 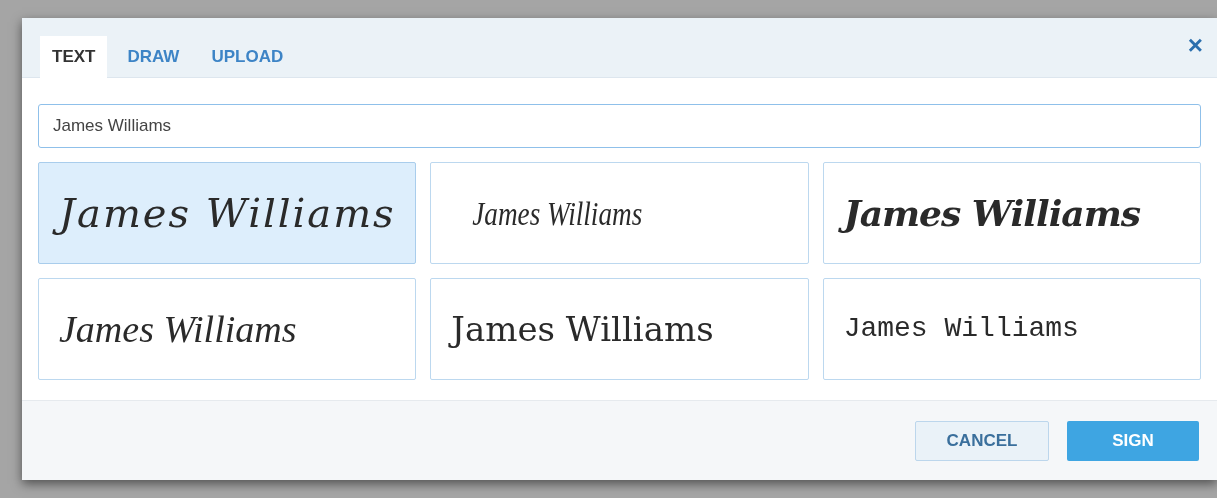 What do you see at coordinates (982, 440) in the screenshot?
I see `cancel-button: CANCEL` at bounding box center [982, 440].